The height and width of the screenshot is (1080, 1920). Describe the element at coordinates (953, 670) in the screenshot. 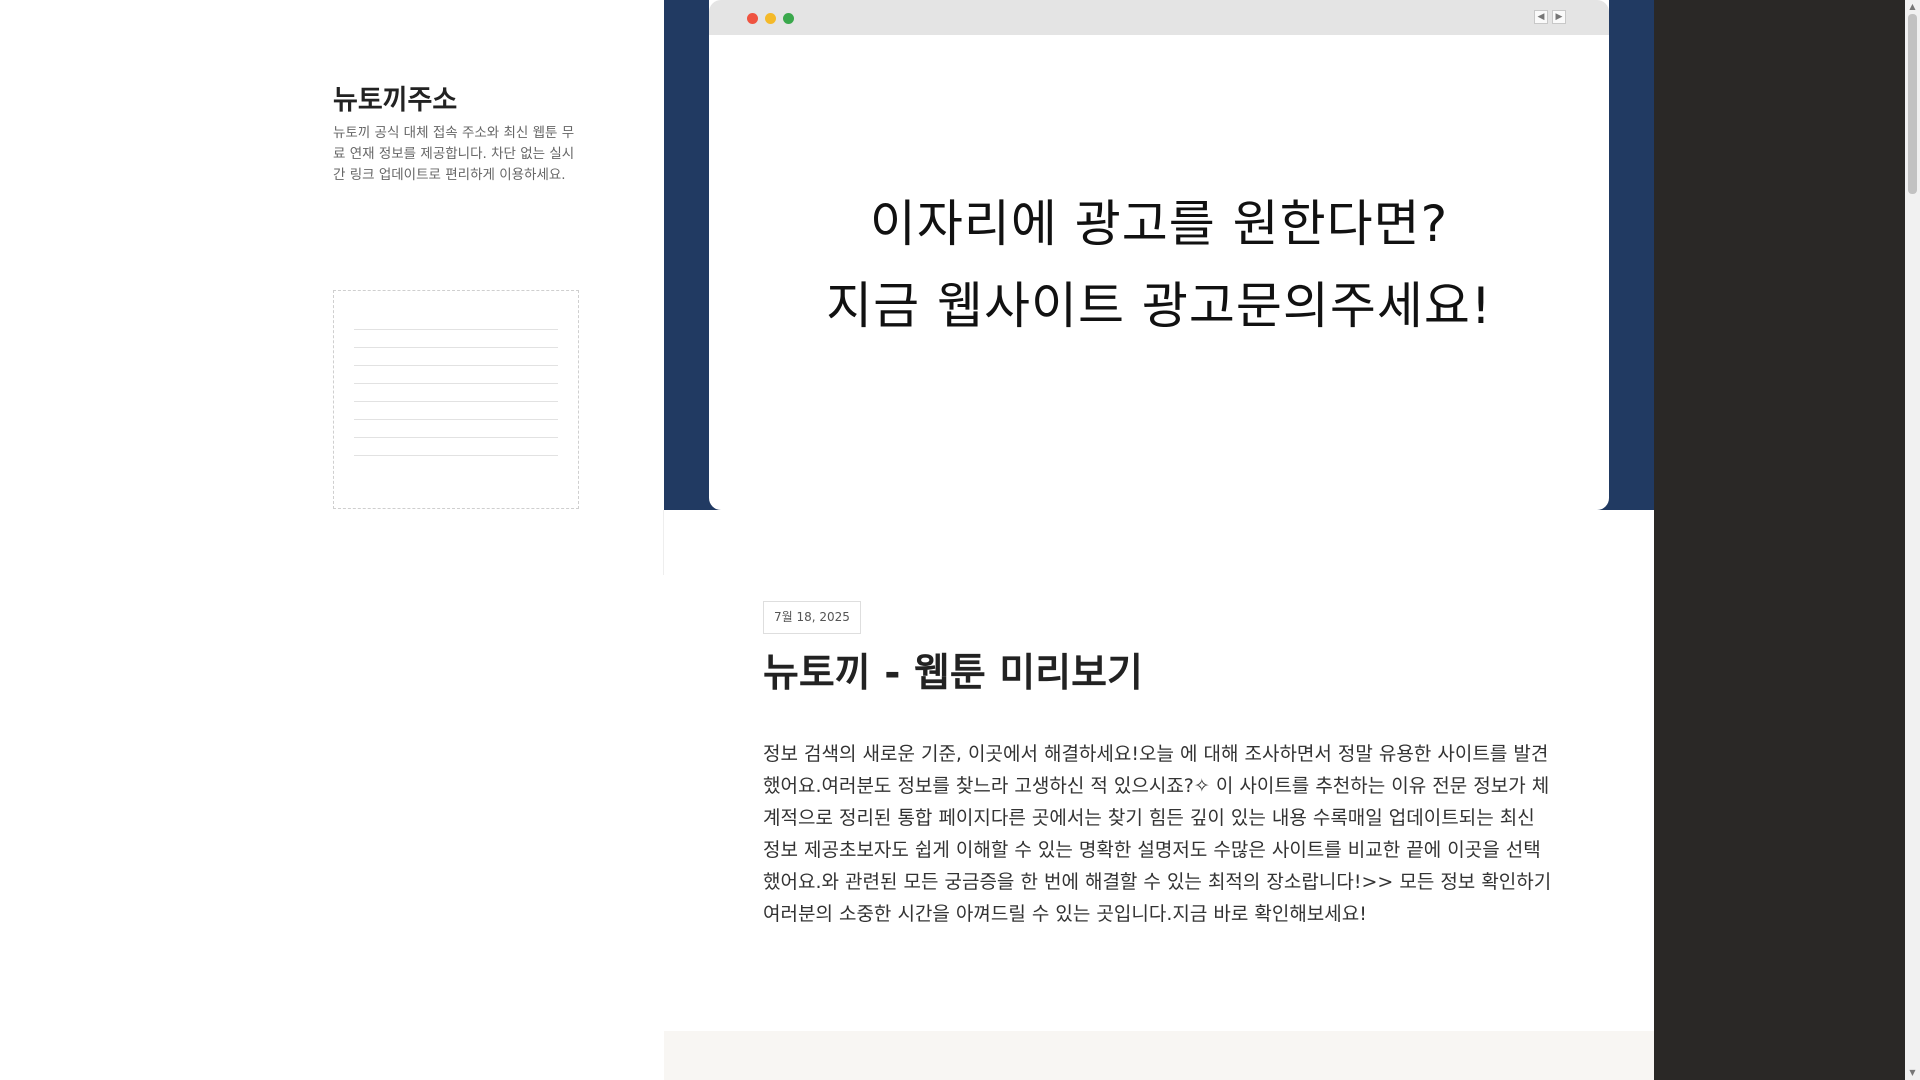

I see `post-title: 뉴토끼 - 웹툰 미리보기` at that location.